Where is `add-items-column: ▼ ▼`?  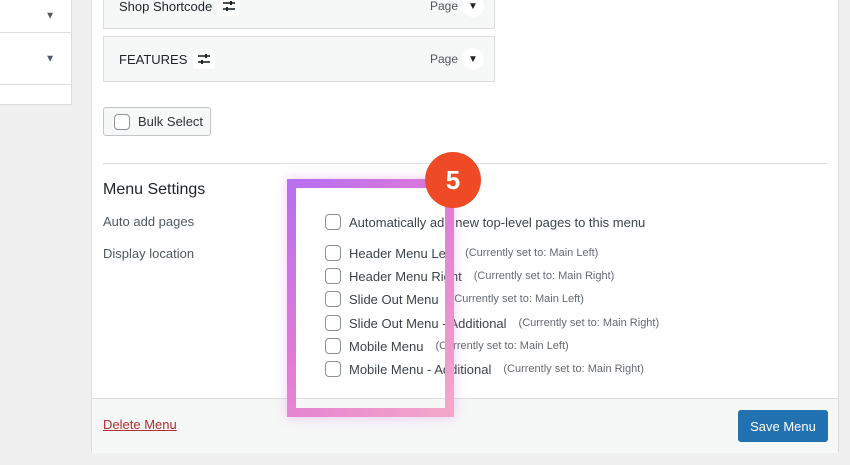
add-items-column: ▼ ▼ is located at coordinates (36, 52).